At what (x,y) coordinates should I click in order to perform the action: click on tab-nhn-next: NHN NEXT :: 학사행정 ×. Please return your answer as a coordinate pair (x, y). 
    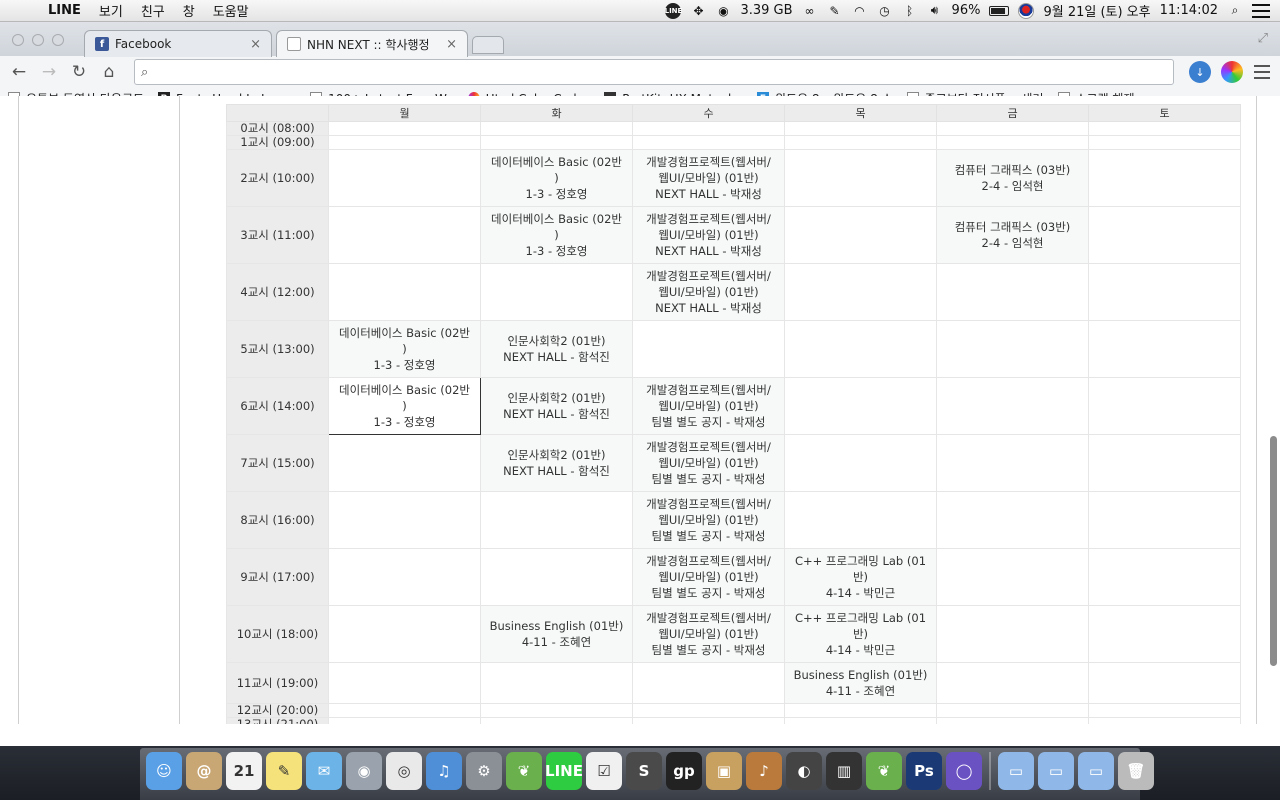
    Looking at the image, I should click on (372, 43).